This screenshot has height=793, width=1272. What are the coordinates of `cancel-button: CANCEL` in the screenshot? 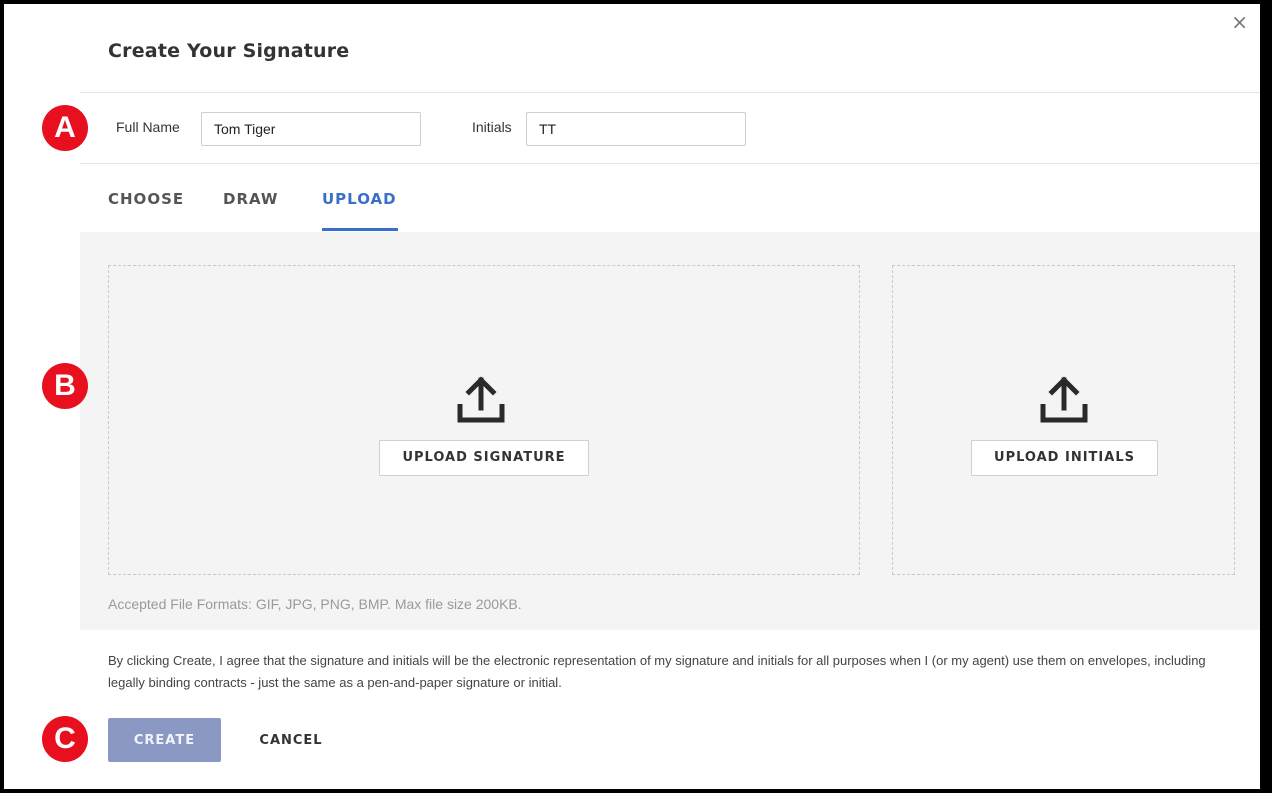 It's located at (291, 740).